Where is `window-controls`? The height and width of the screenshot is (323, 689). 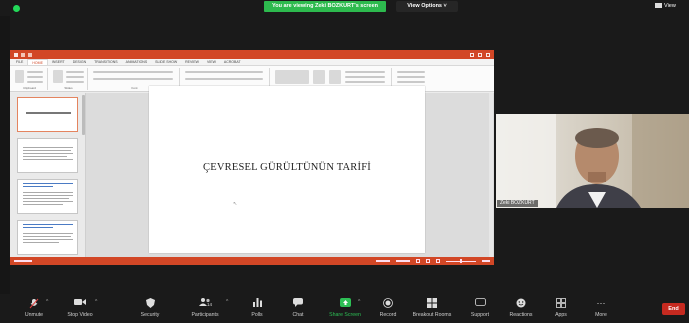 window-controls is located at coordinates (480, 54).